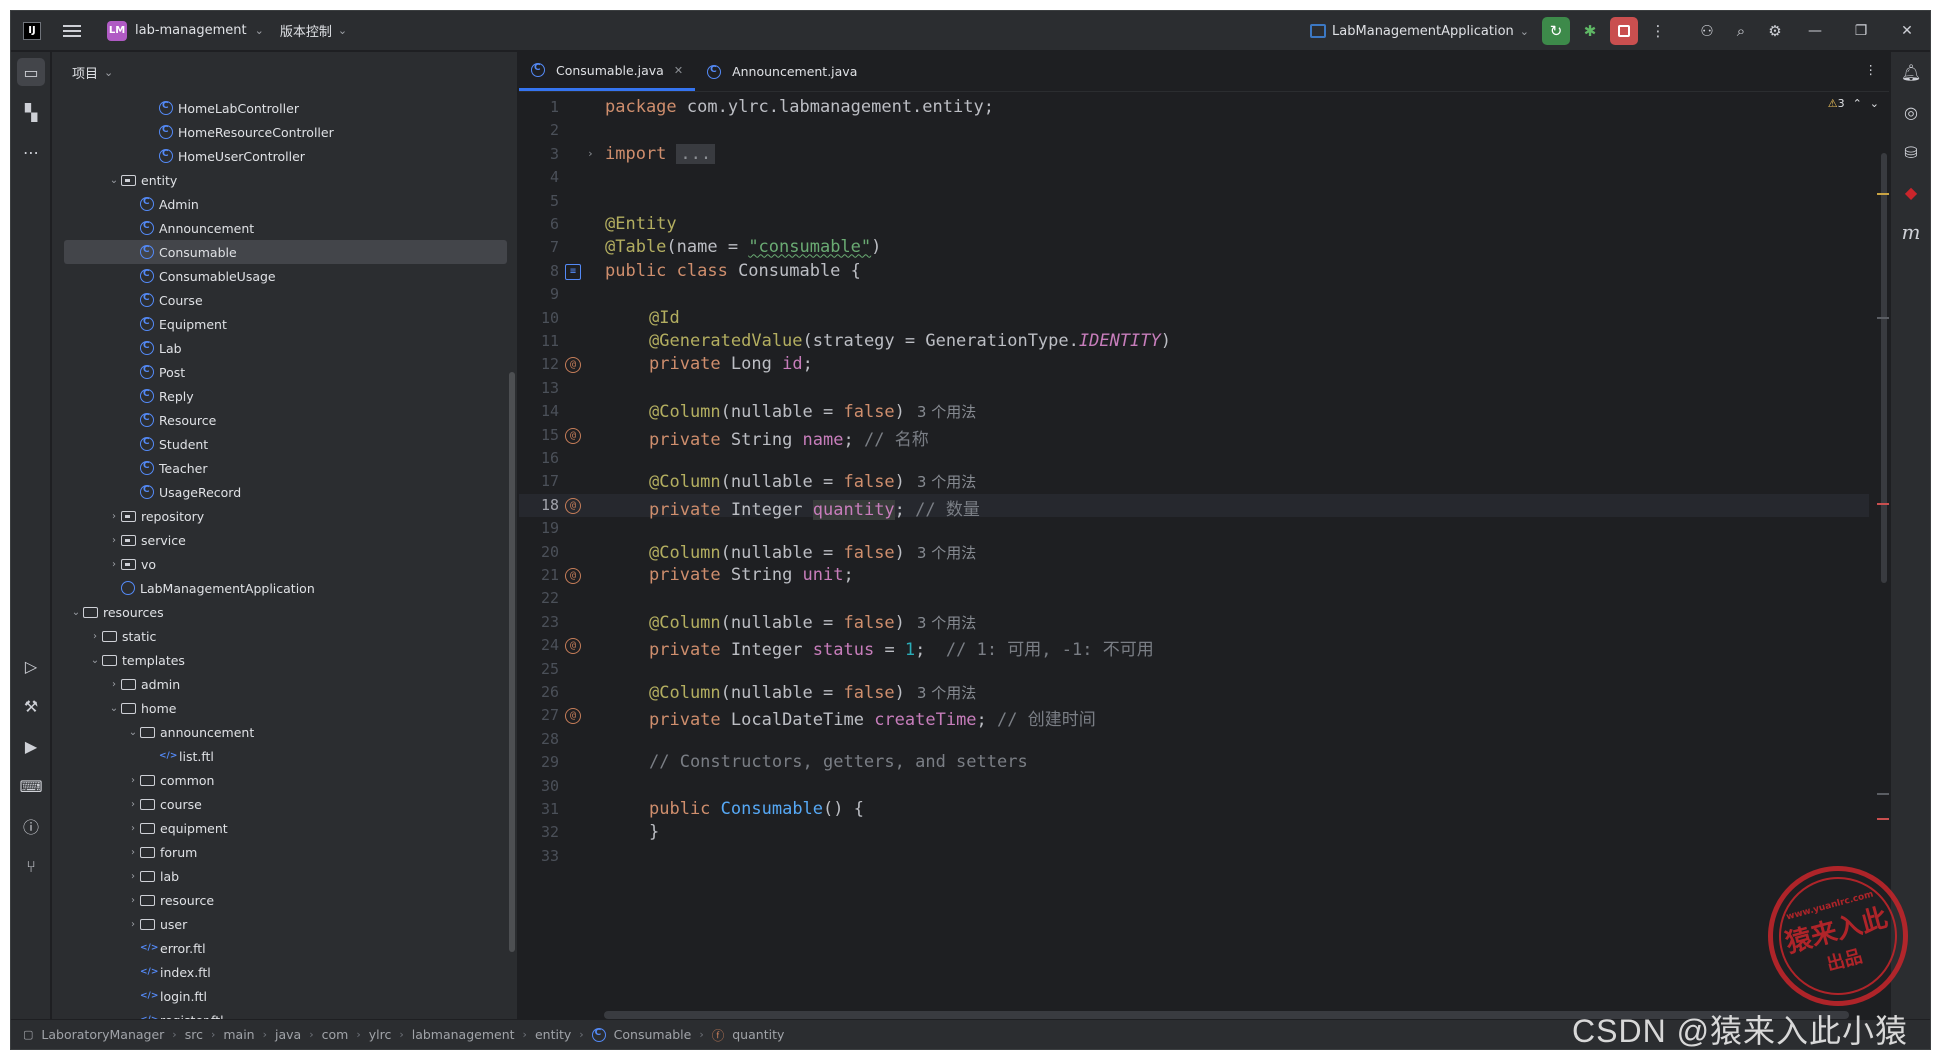 This screenshot has width=1941, height=1061. What do you see at coordinates (31, 72) in the screenshot?
I see `project-folder-icon: ▭` at bounding box center [31, 72].